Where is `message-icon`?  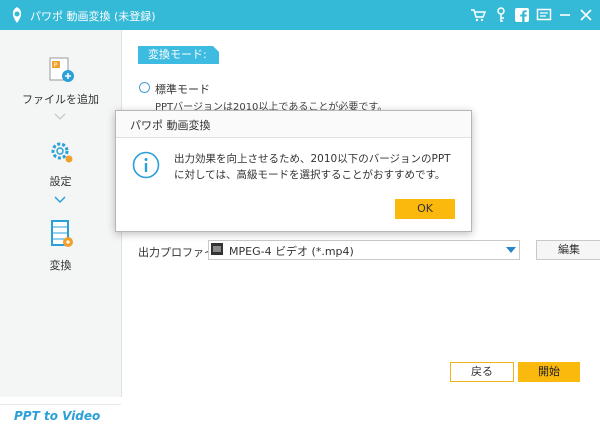 message-icon is located at coordinates (544, 15).